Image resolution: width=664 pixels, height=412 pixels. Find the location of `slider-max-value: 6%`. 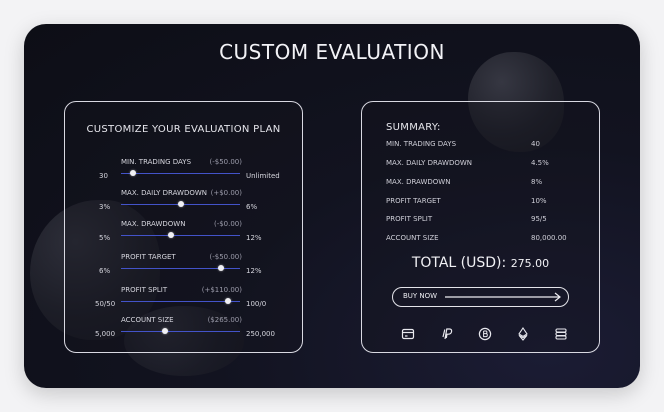

slider-max-value: 6% is located at coordinates (252, 207).